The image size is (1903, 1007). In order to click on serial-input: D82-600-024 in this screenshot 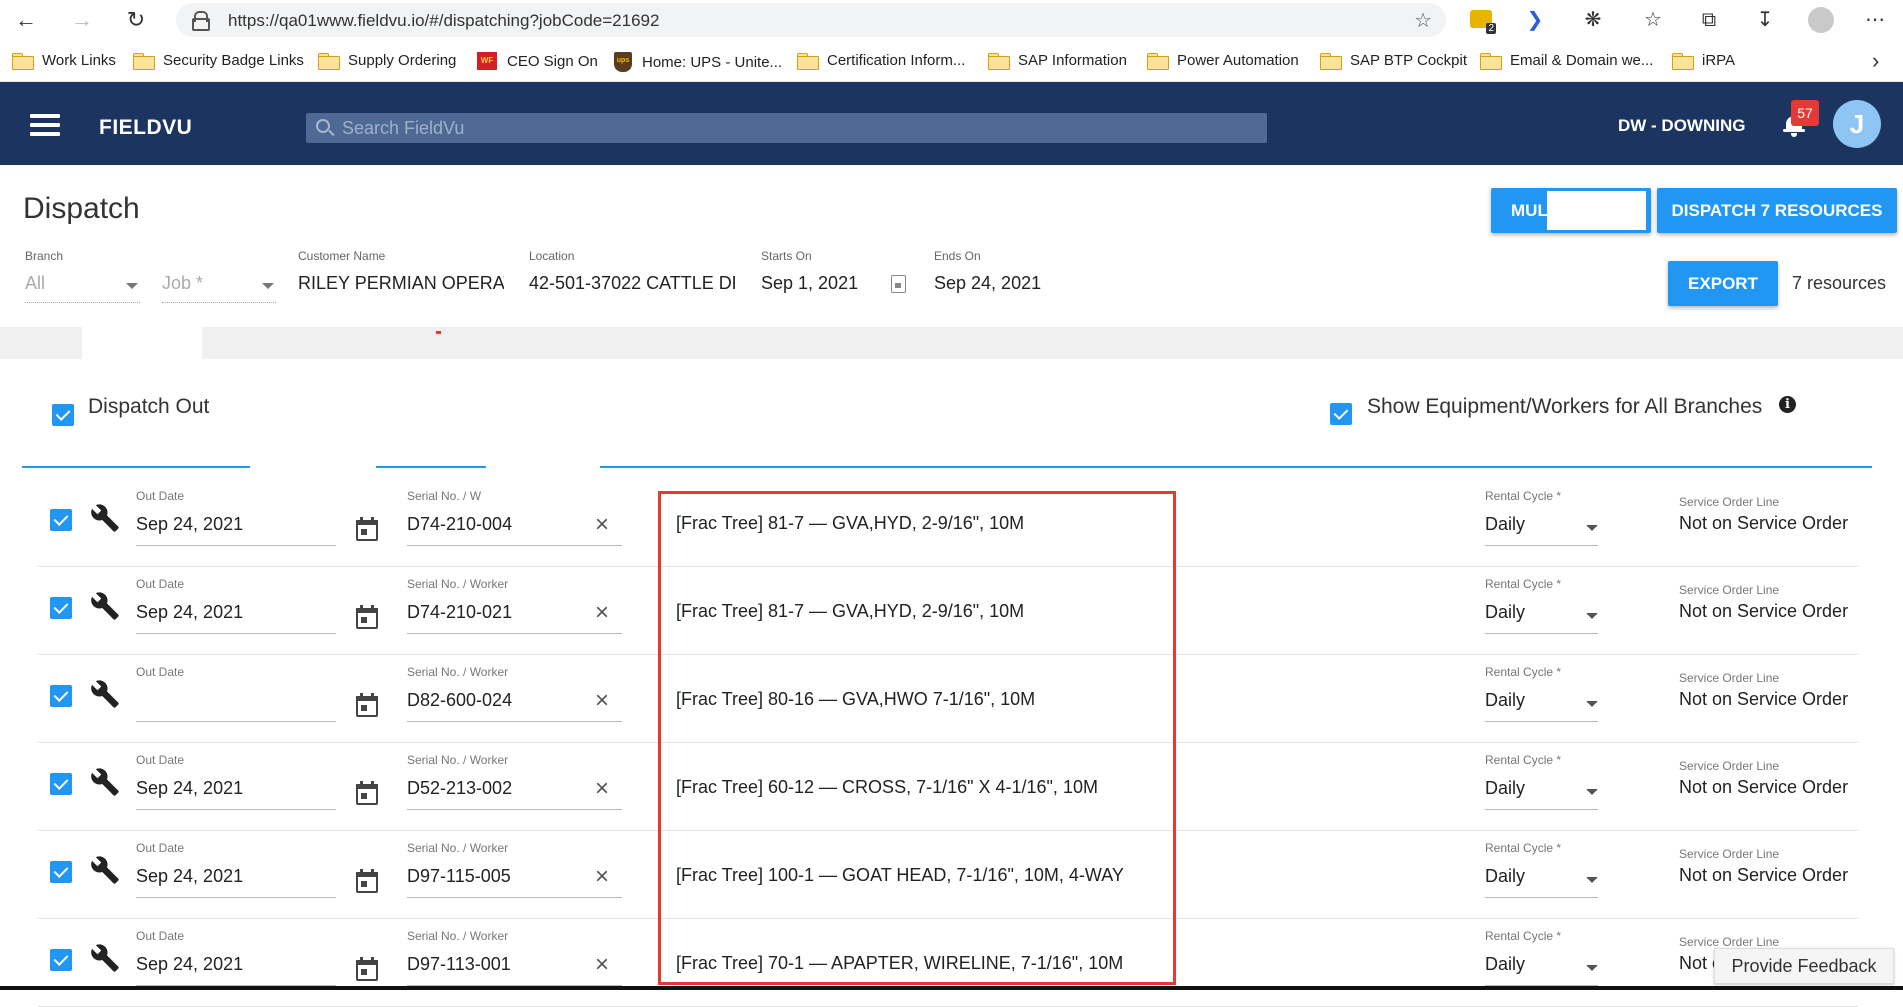, I will do `click(459, 700)`.